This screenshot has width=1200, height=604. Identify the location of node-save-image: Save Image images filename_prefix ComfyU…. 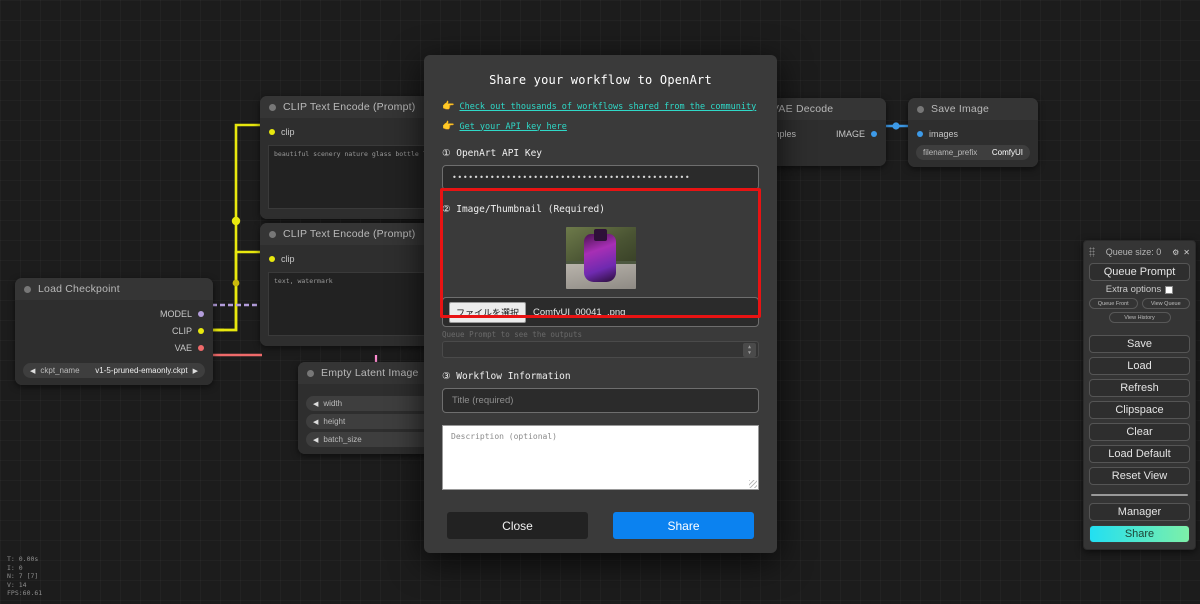
(973, 132).